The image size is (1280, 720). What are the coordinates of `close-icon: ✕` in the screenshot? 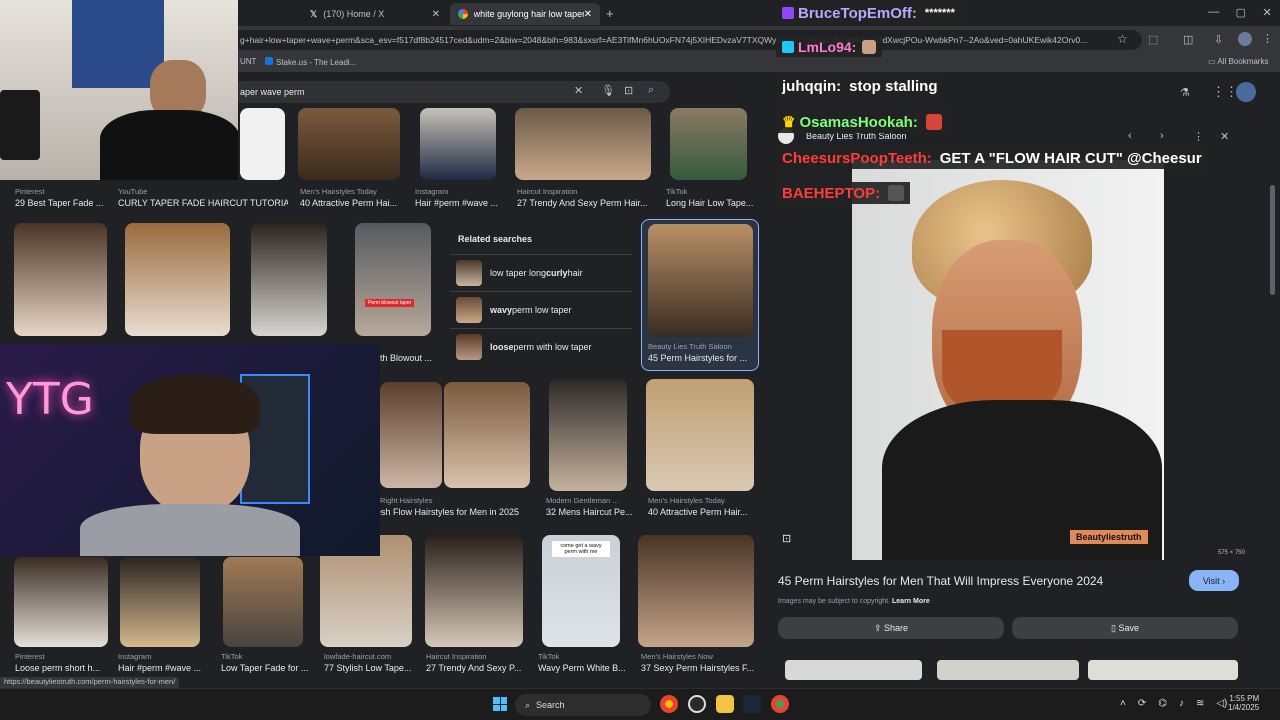 It's located at (1267, 12).